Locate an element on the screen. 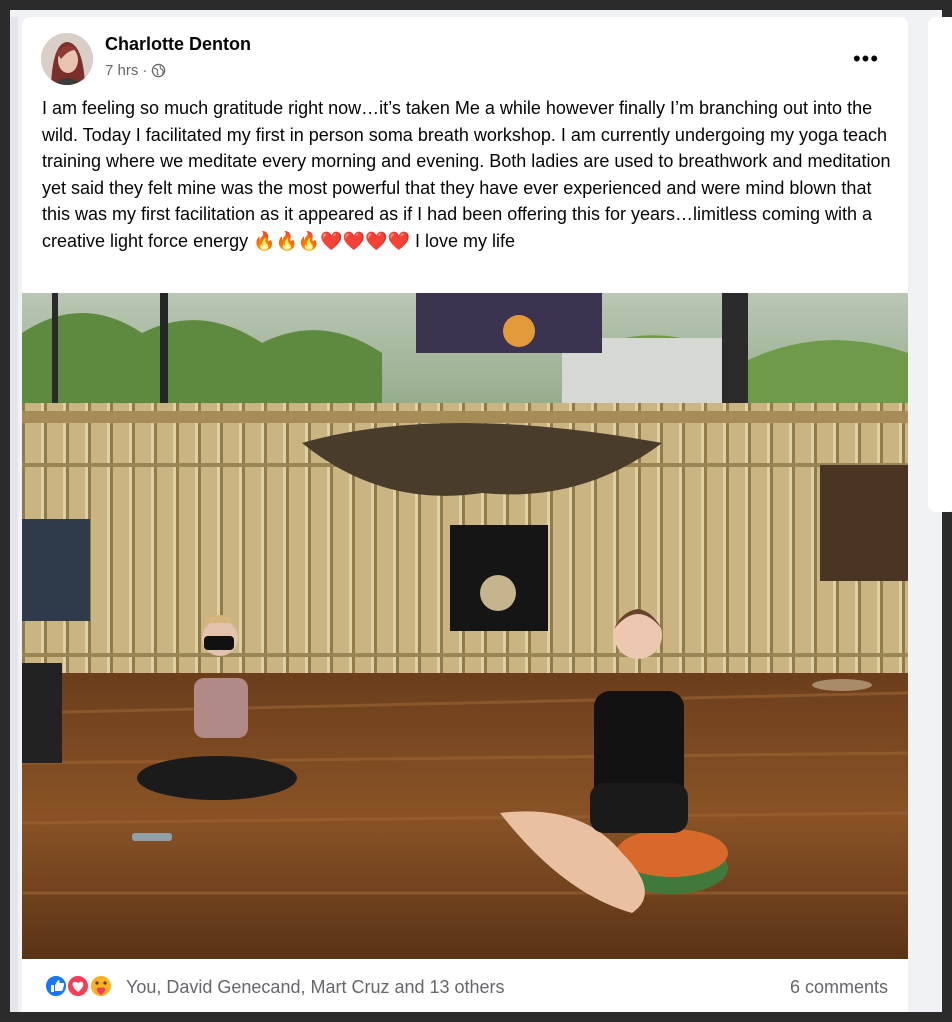 This screenshot has height=1022, width=952. comments-count: 6 comments is located at coordinates (839, 987).